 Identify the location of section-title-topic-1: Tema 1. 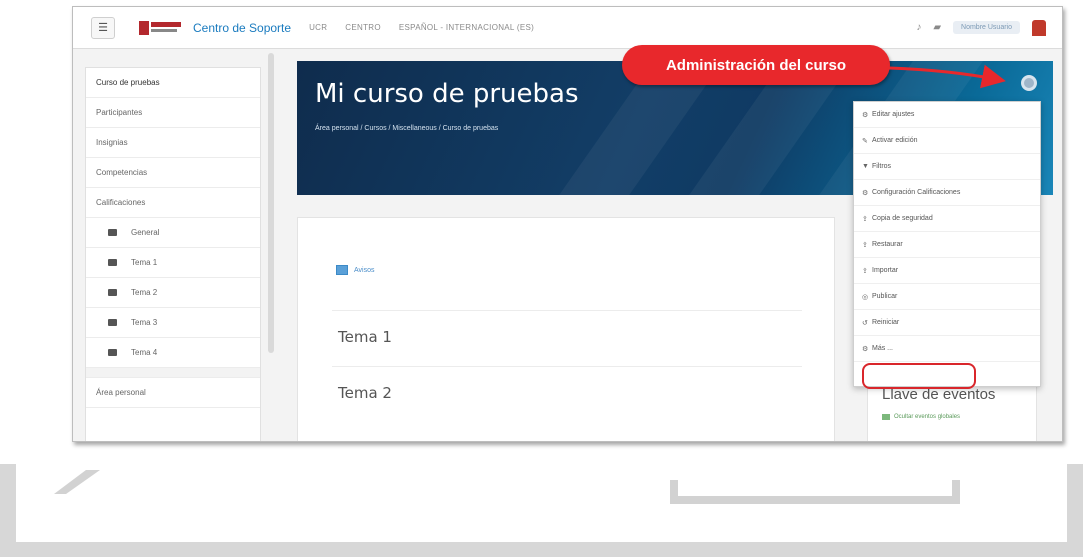
(365, 337).